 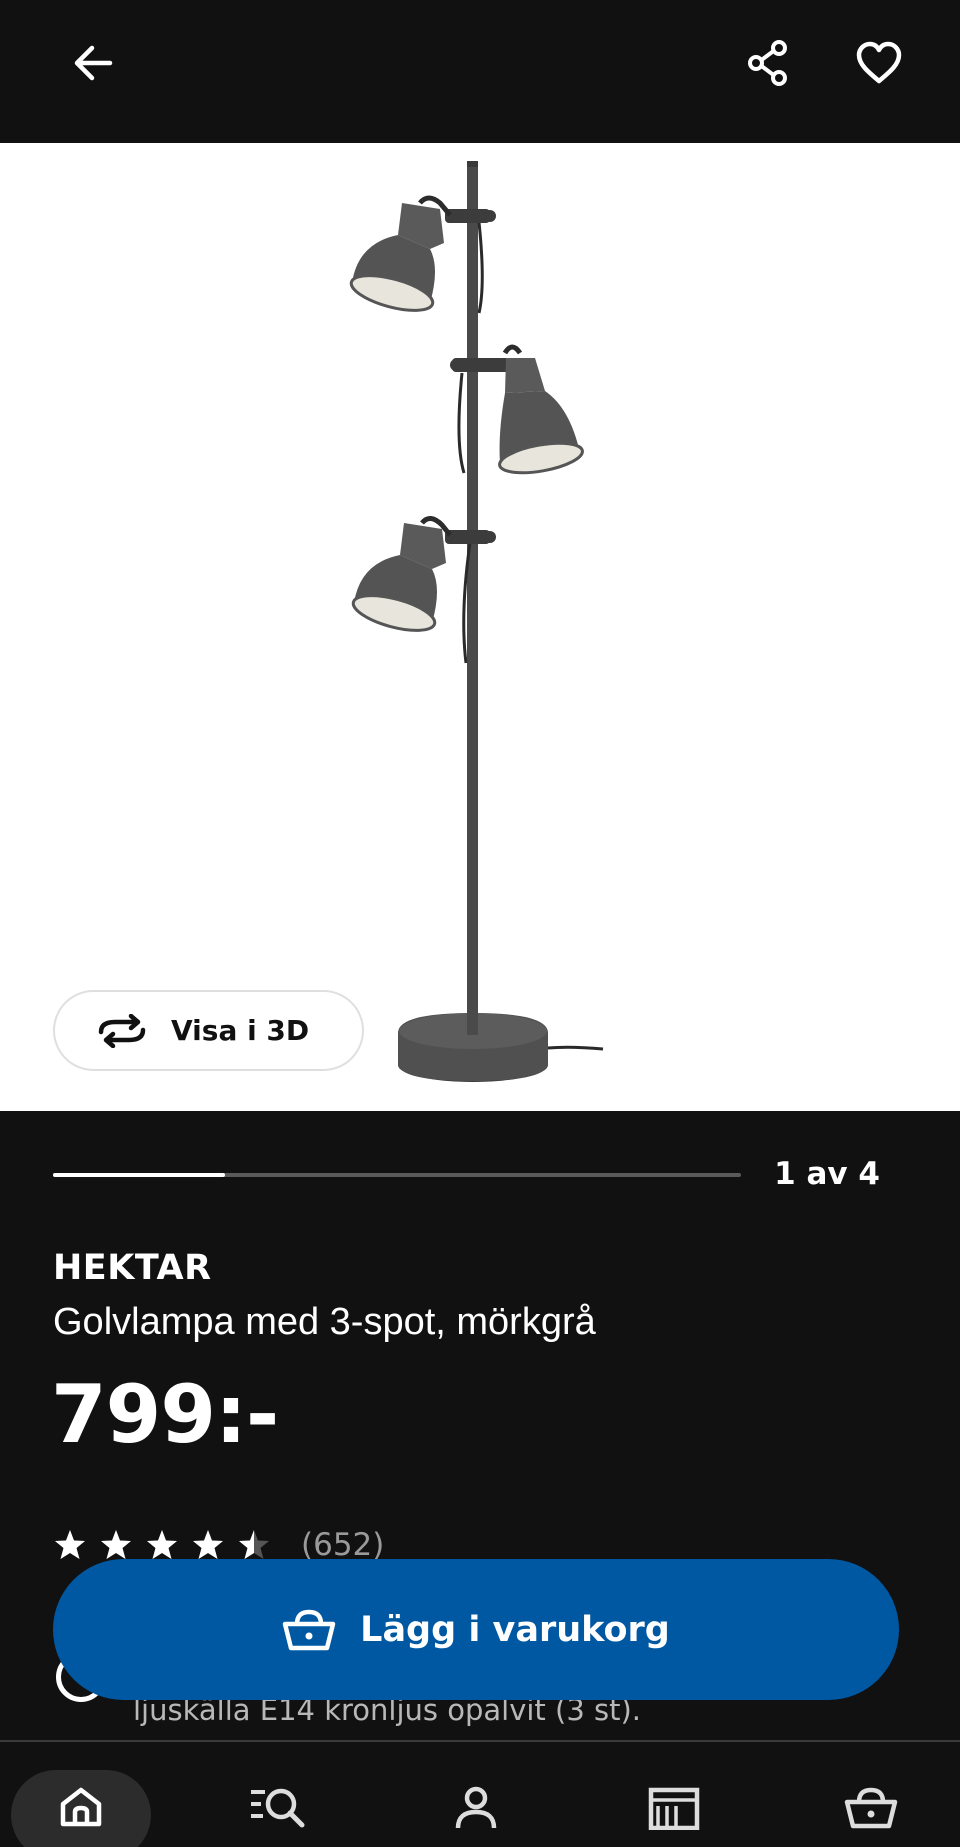 What do you see at coordinates (515, 1629) in the screenshot?
I see `add-to-cart-label: Lägg i varukorg` at bounding box center [515, 1629].